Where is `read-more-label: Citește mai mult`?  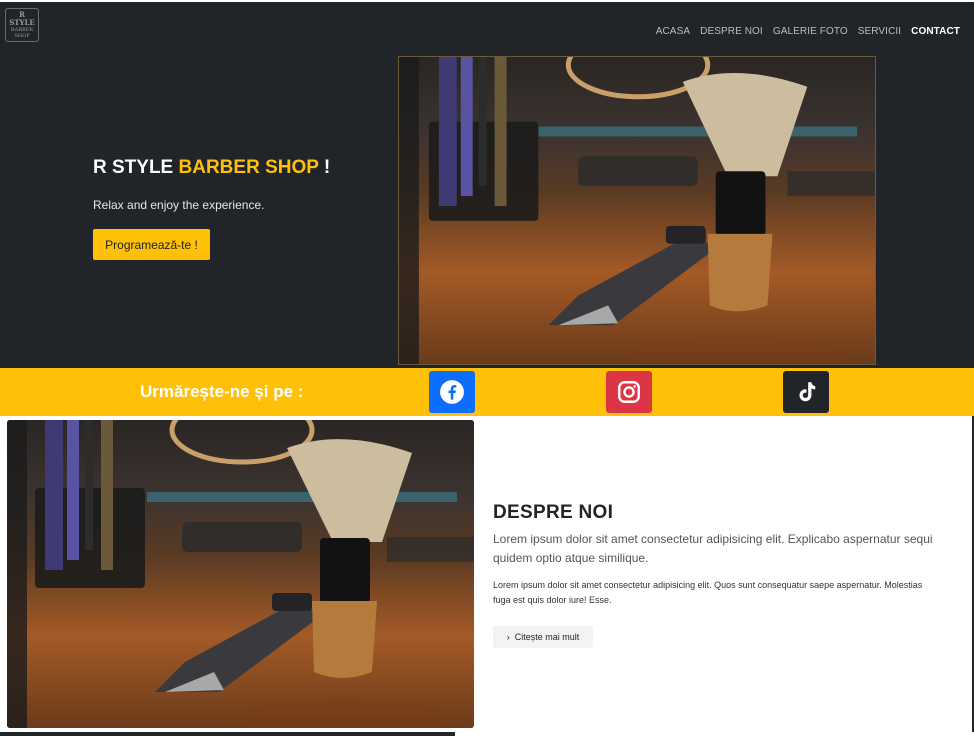
read-more-label: Citește mai mult is located at coordinates (547, 637).